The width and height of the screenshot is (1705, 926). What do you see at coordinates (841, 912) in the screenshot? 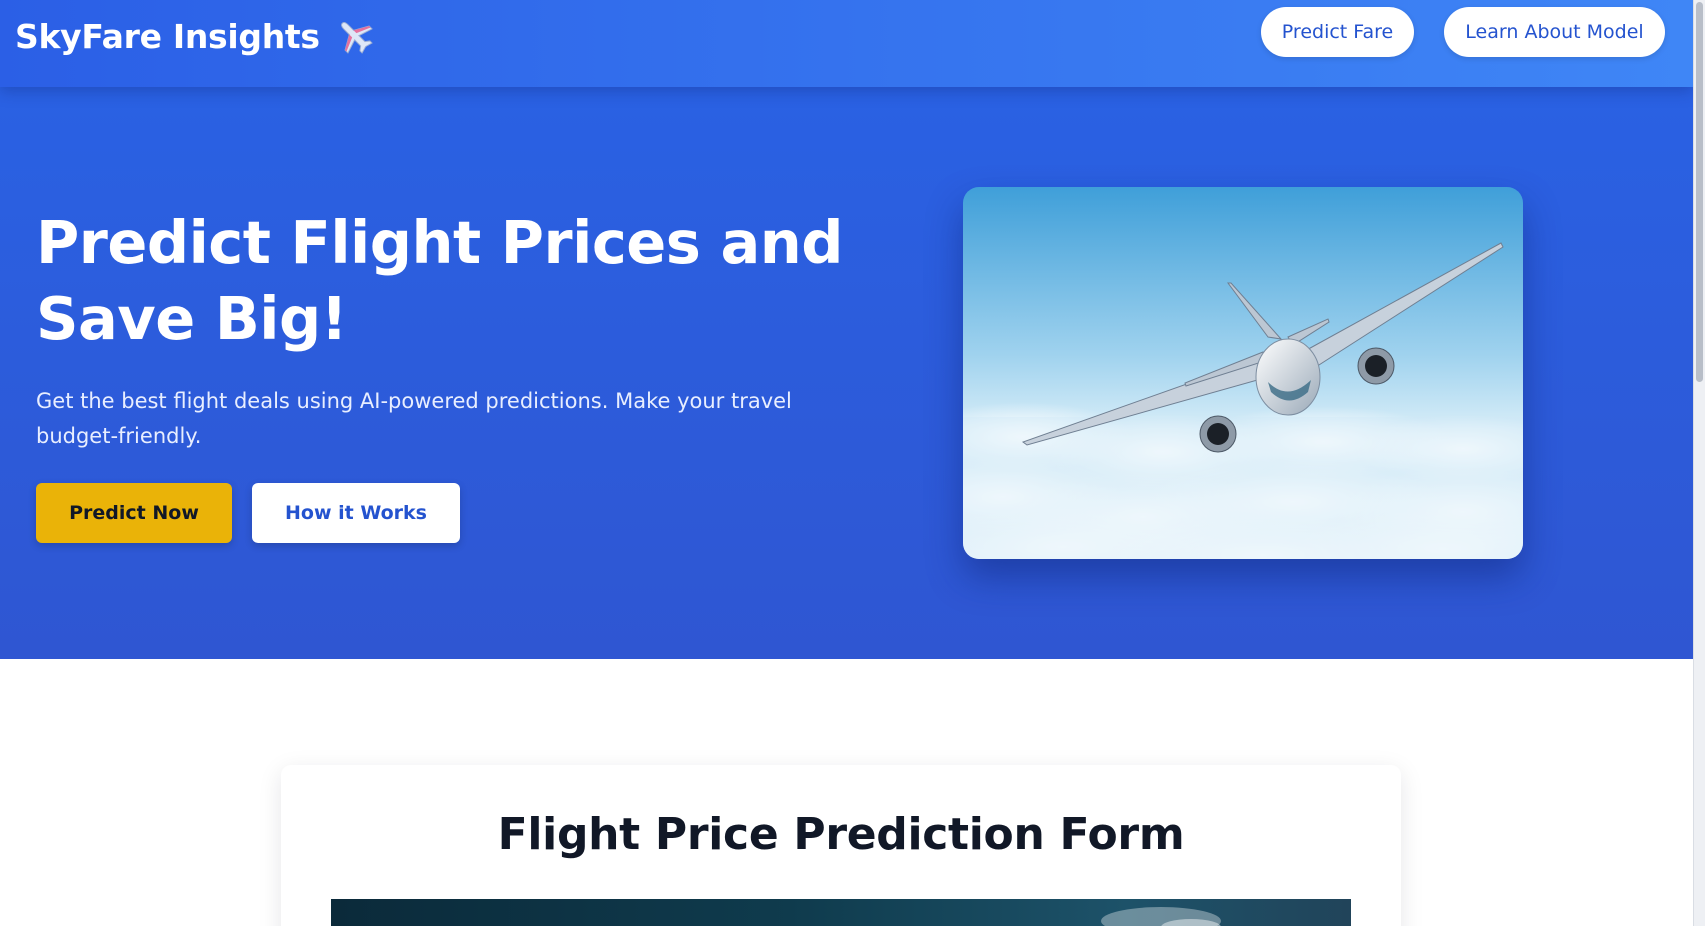
I see `form-banner-image` at bounding box center [841, 912].